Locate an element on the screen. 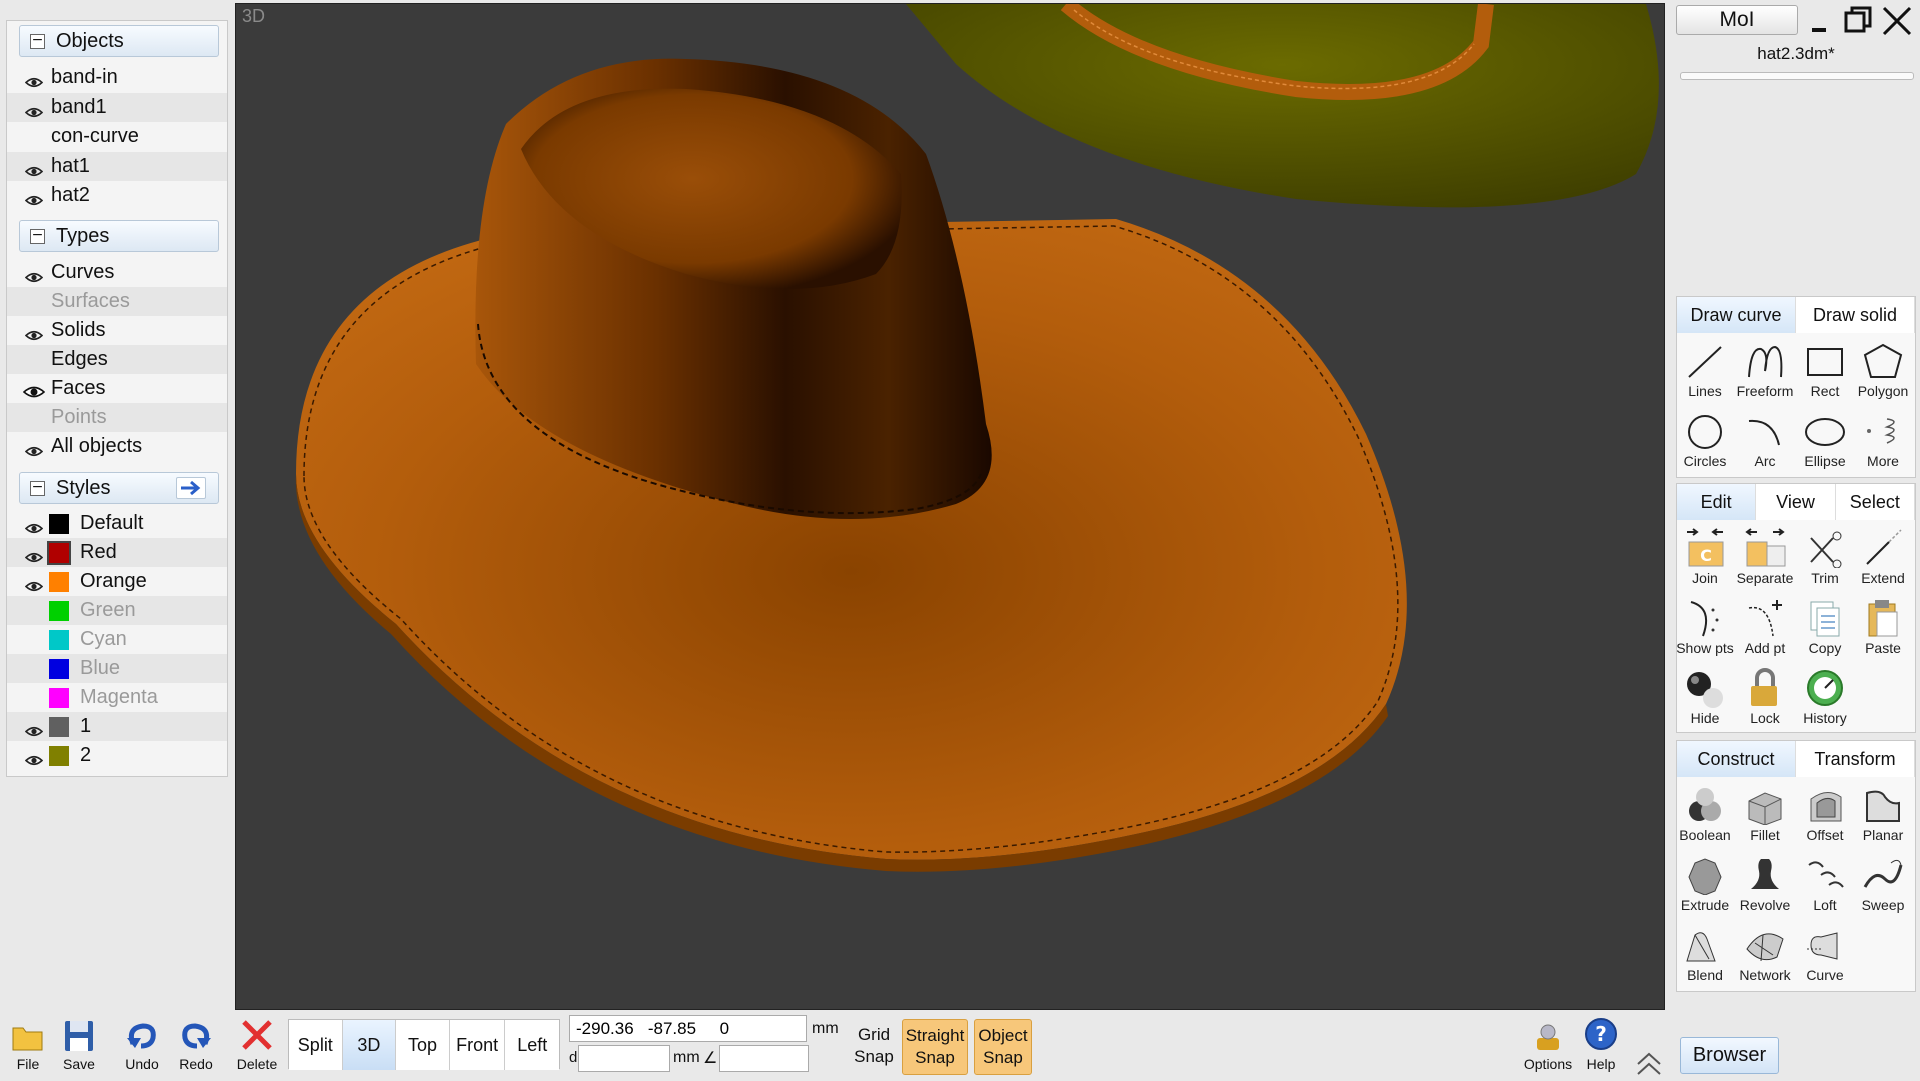 The image size is (1920, 1081). tab-select: Select is located at coordinates (1875, 502).